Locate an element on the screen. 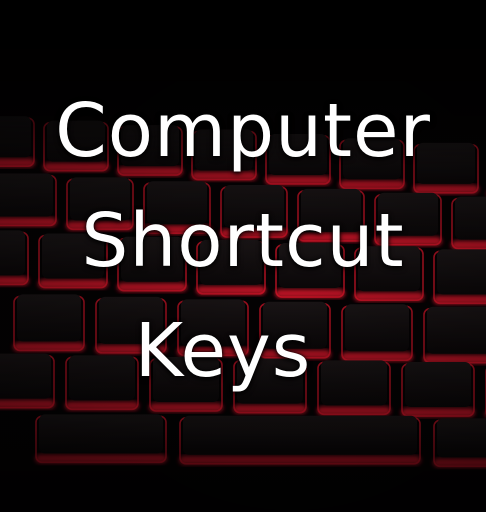 The height and width of the screenshot is (512, 486). title-line-shortcut: Shortcut is located at coordinates (243, 241).